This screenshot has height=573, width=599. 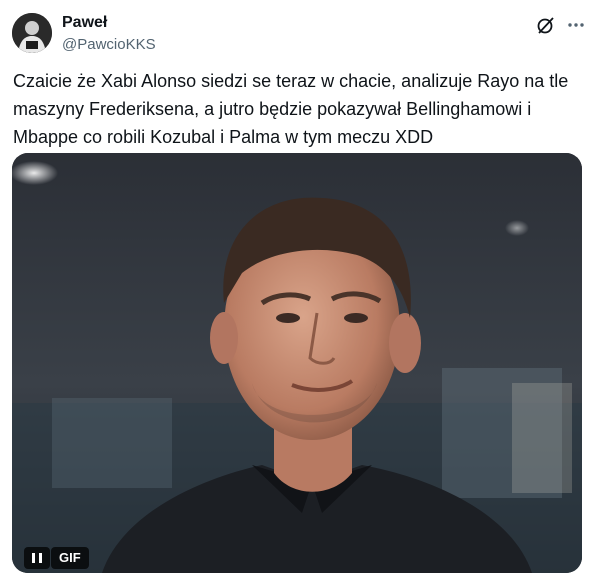 What do you see at coordinates (576, 25) in the screenshot?
I see `more-icon` at bounding box center [576, 25].